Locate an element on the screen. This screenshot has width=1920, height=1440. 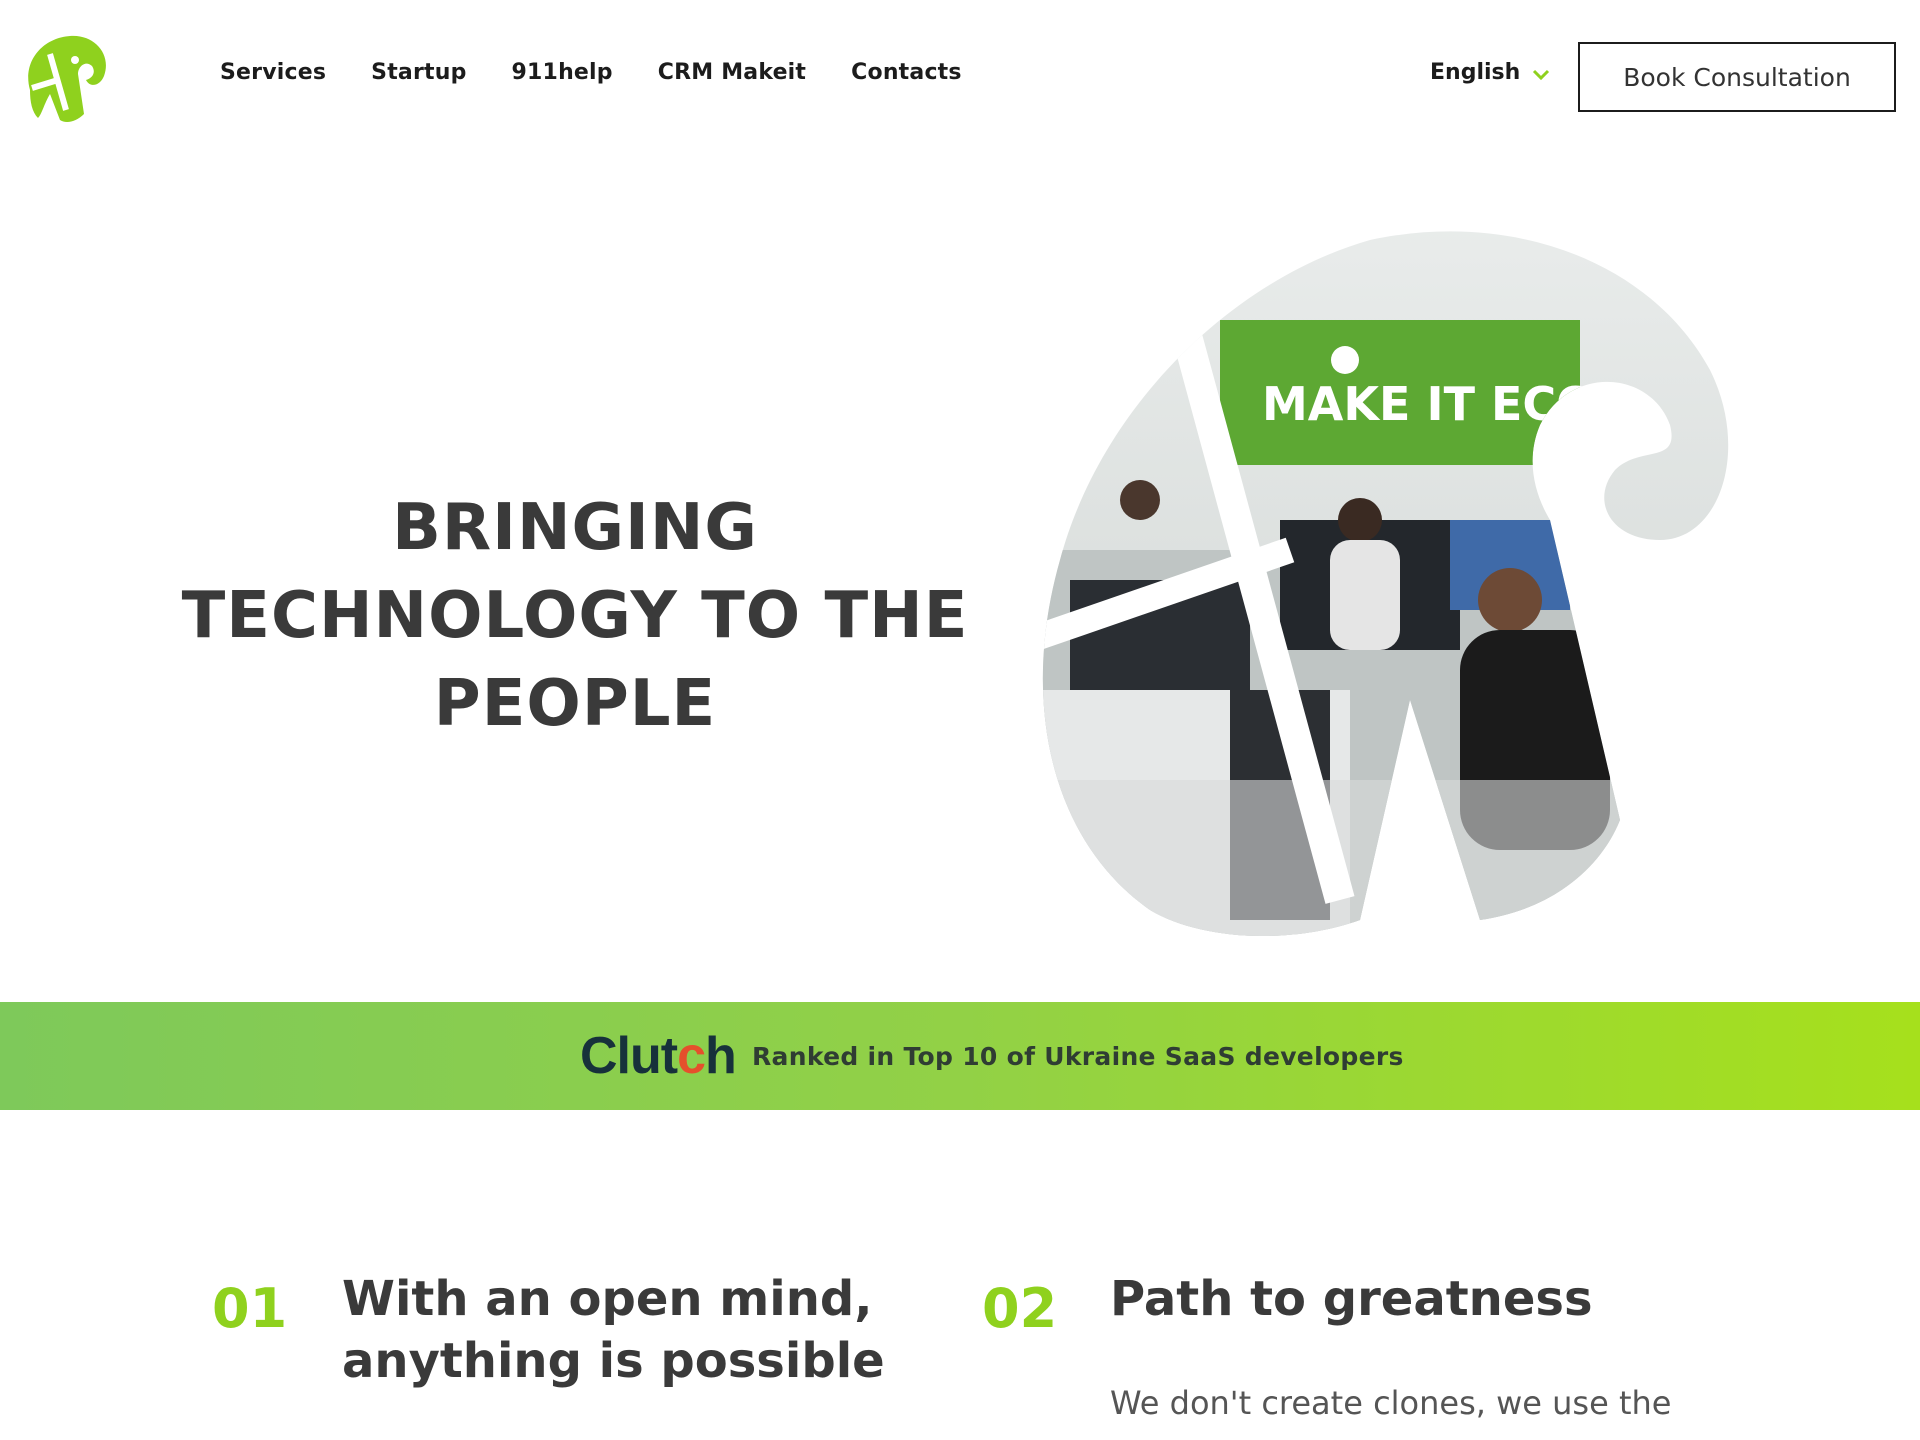
hero-title-line: TECHNOLOGY TO THE is located at coordinates (575, 616).